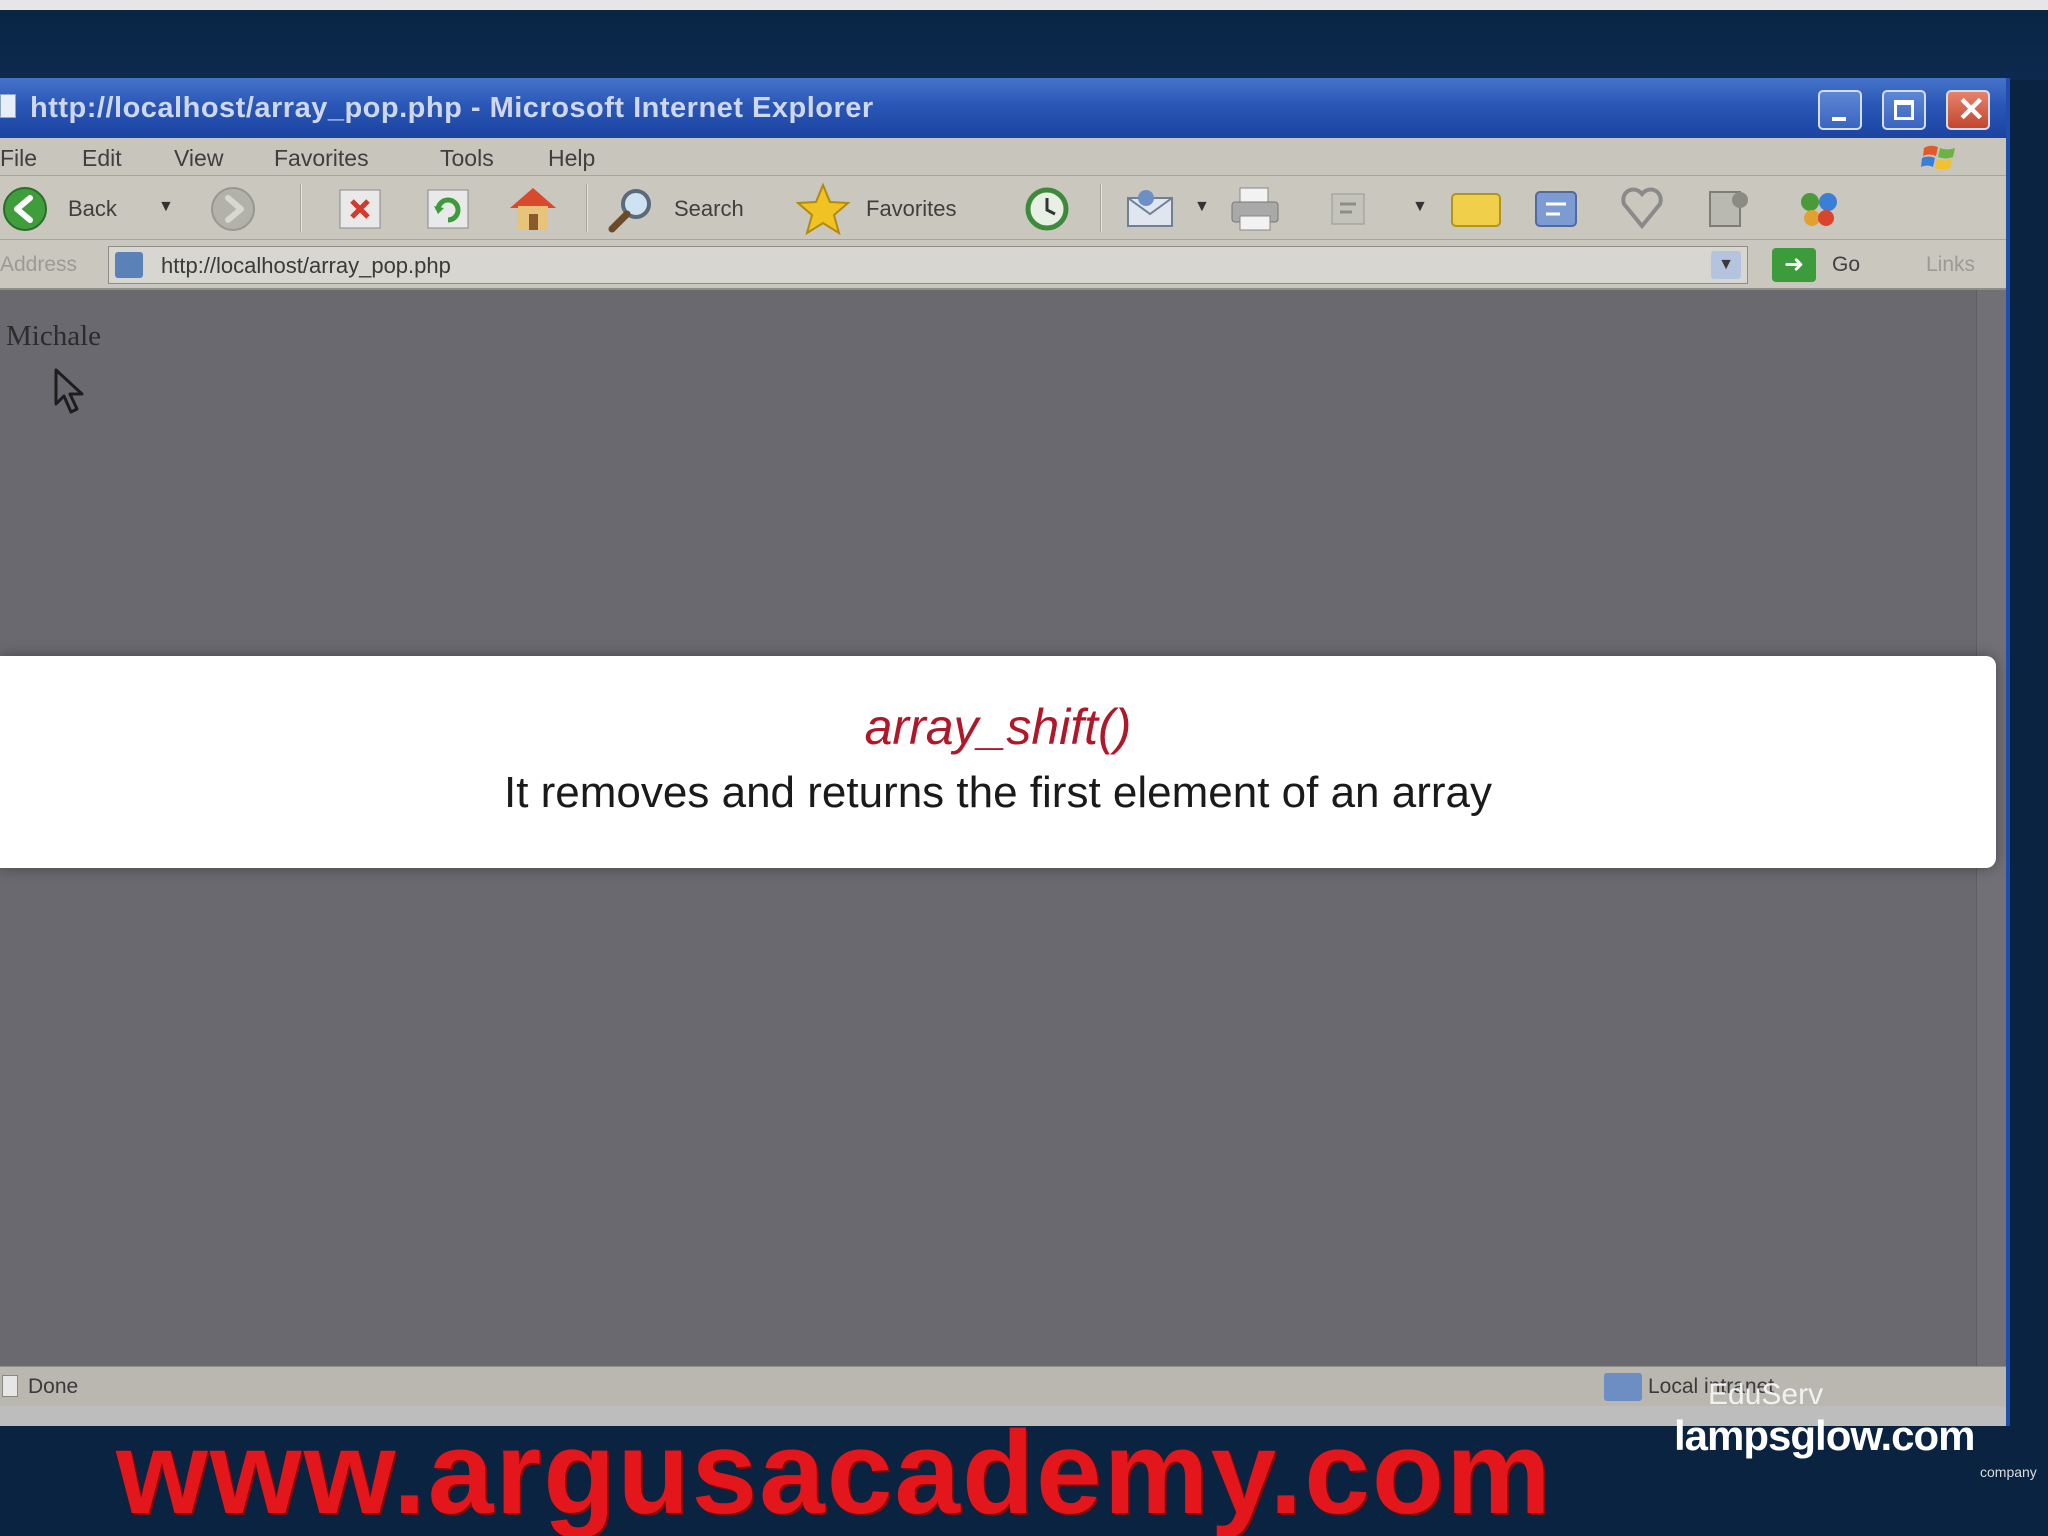 The height and width of the screenshot is (1536, 2048). Describe the element at coordinates (632, 209) in the screenshot. I see `search-icon` at that location.